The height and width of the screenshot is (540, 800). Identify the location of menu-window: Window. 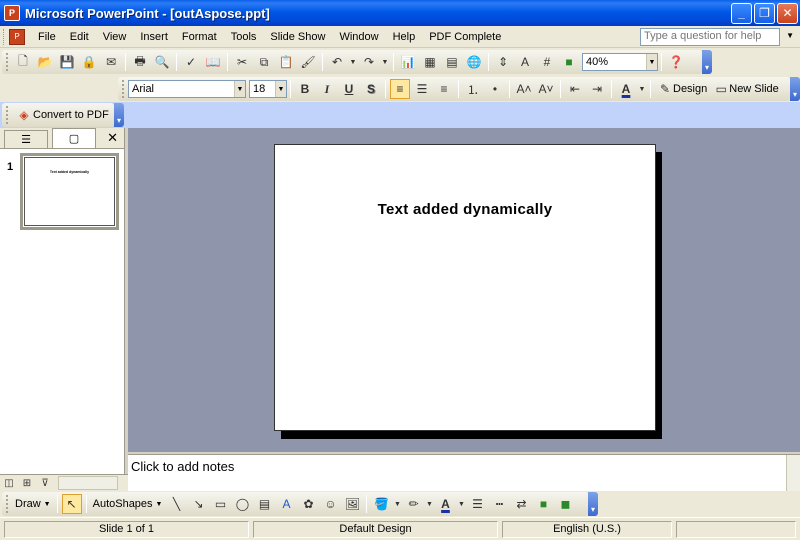
(358, 37).